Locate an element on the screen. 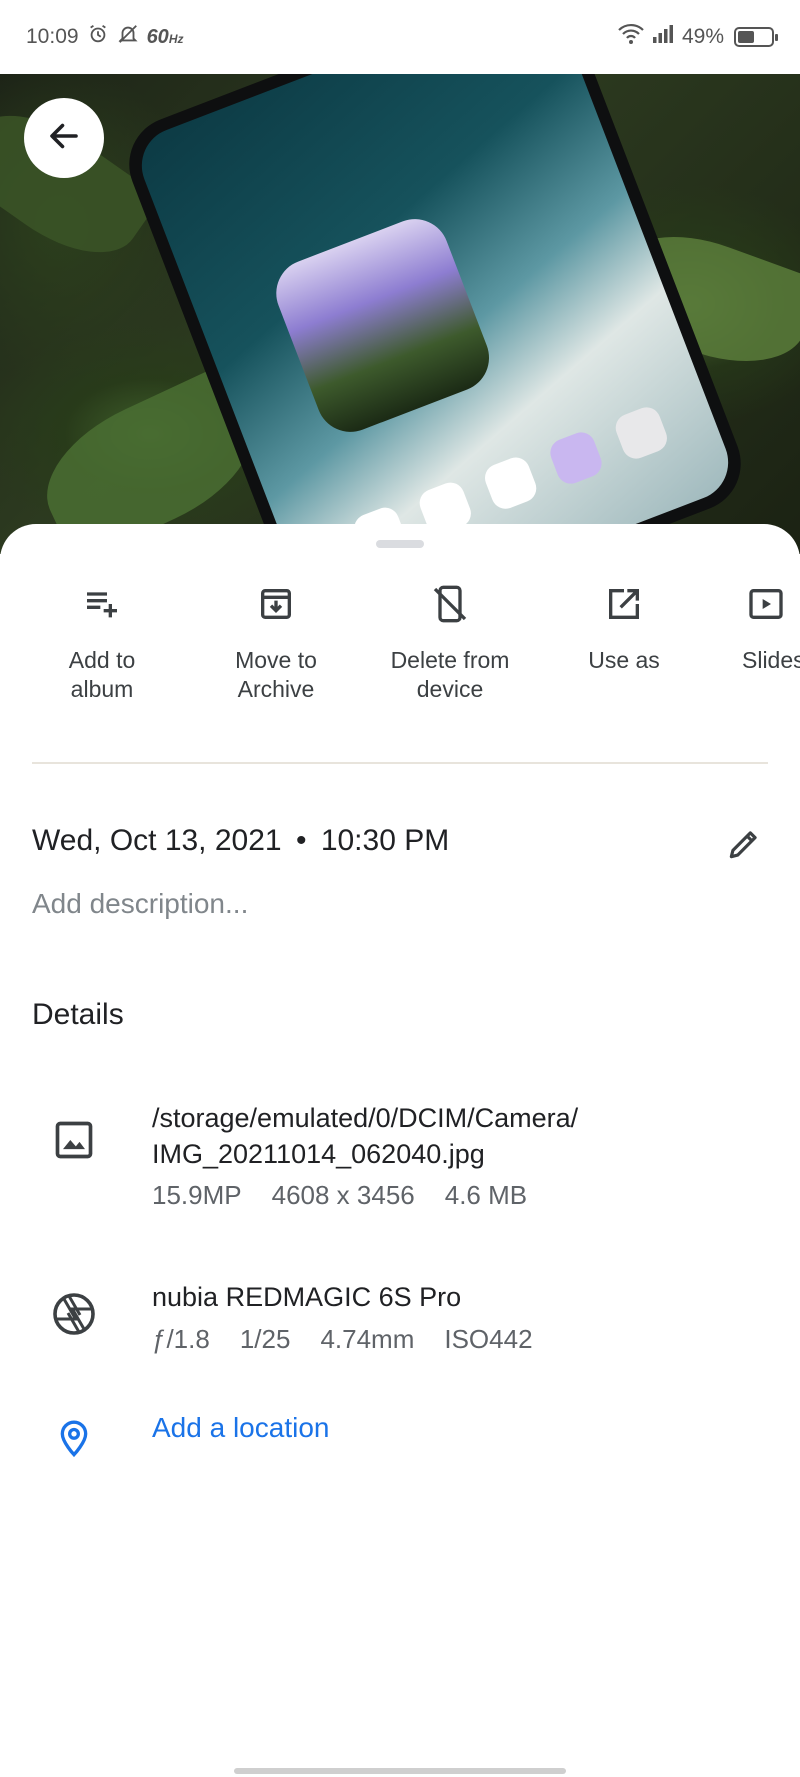 This screenshot has height=1777, width=800. battery-icon is located at coordinates (756, 37).